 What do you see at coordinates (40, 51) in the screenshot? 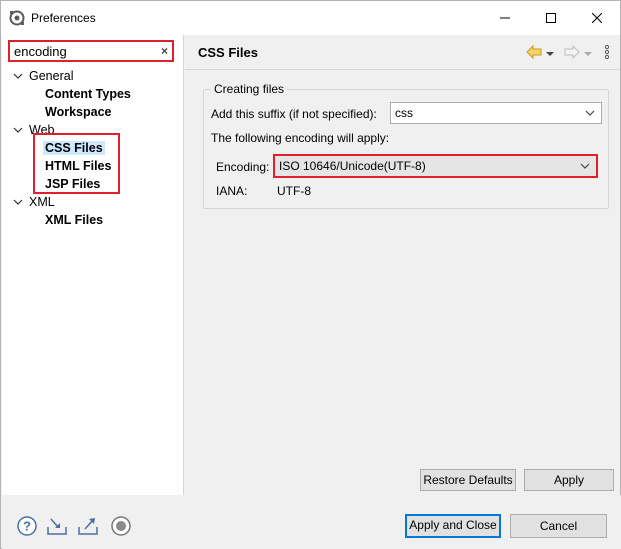
I see `filter-text: encoding` at bounding box center [40, 51].